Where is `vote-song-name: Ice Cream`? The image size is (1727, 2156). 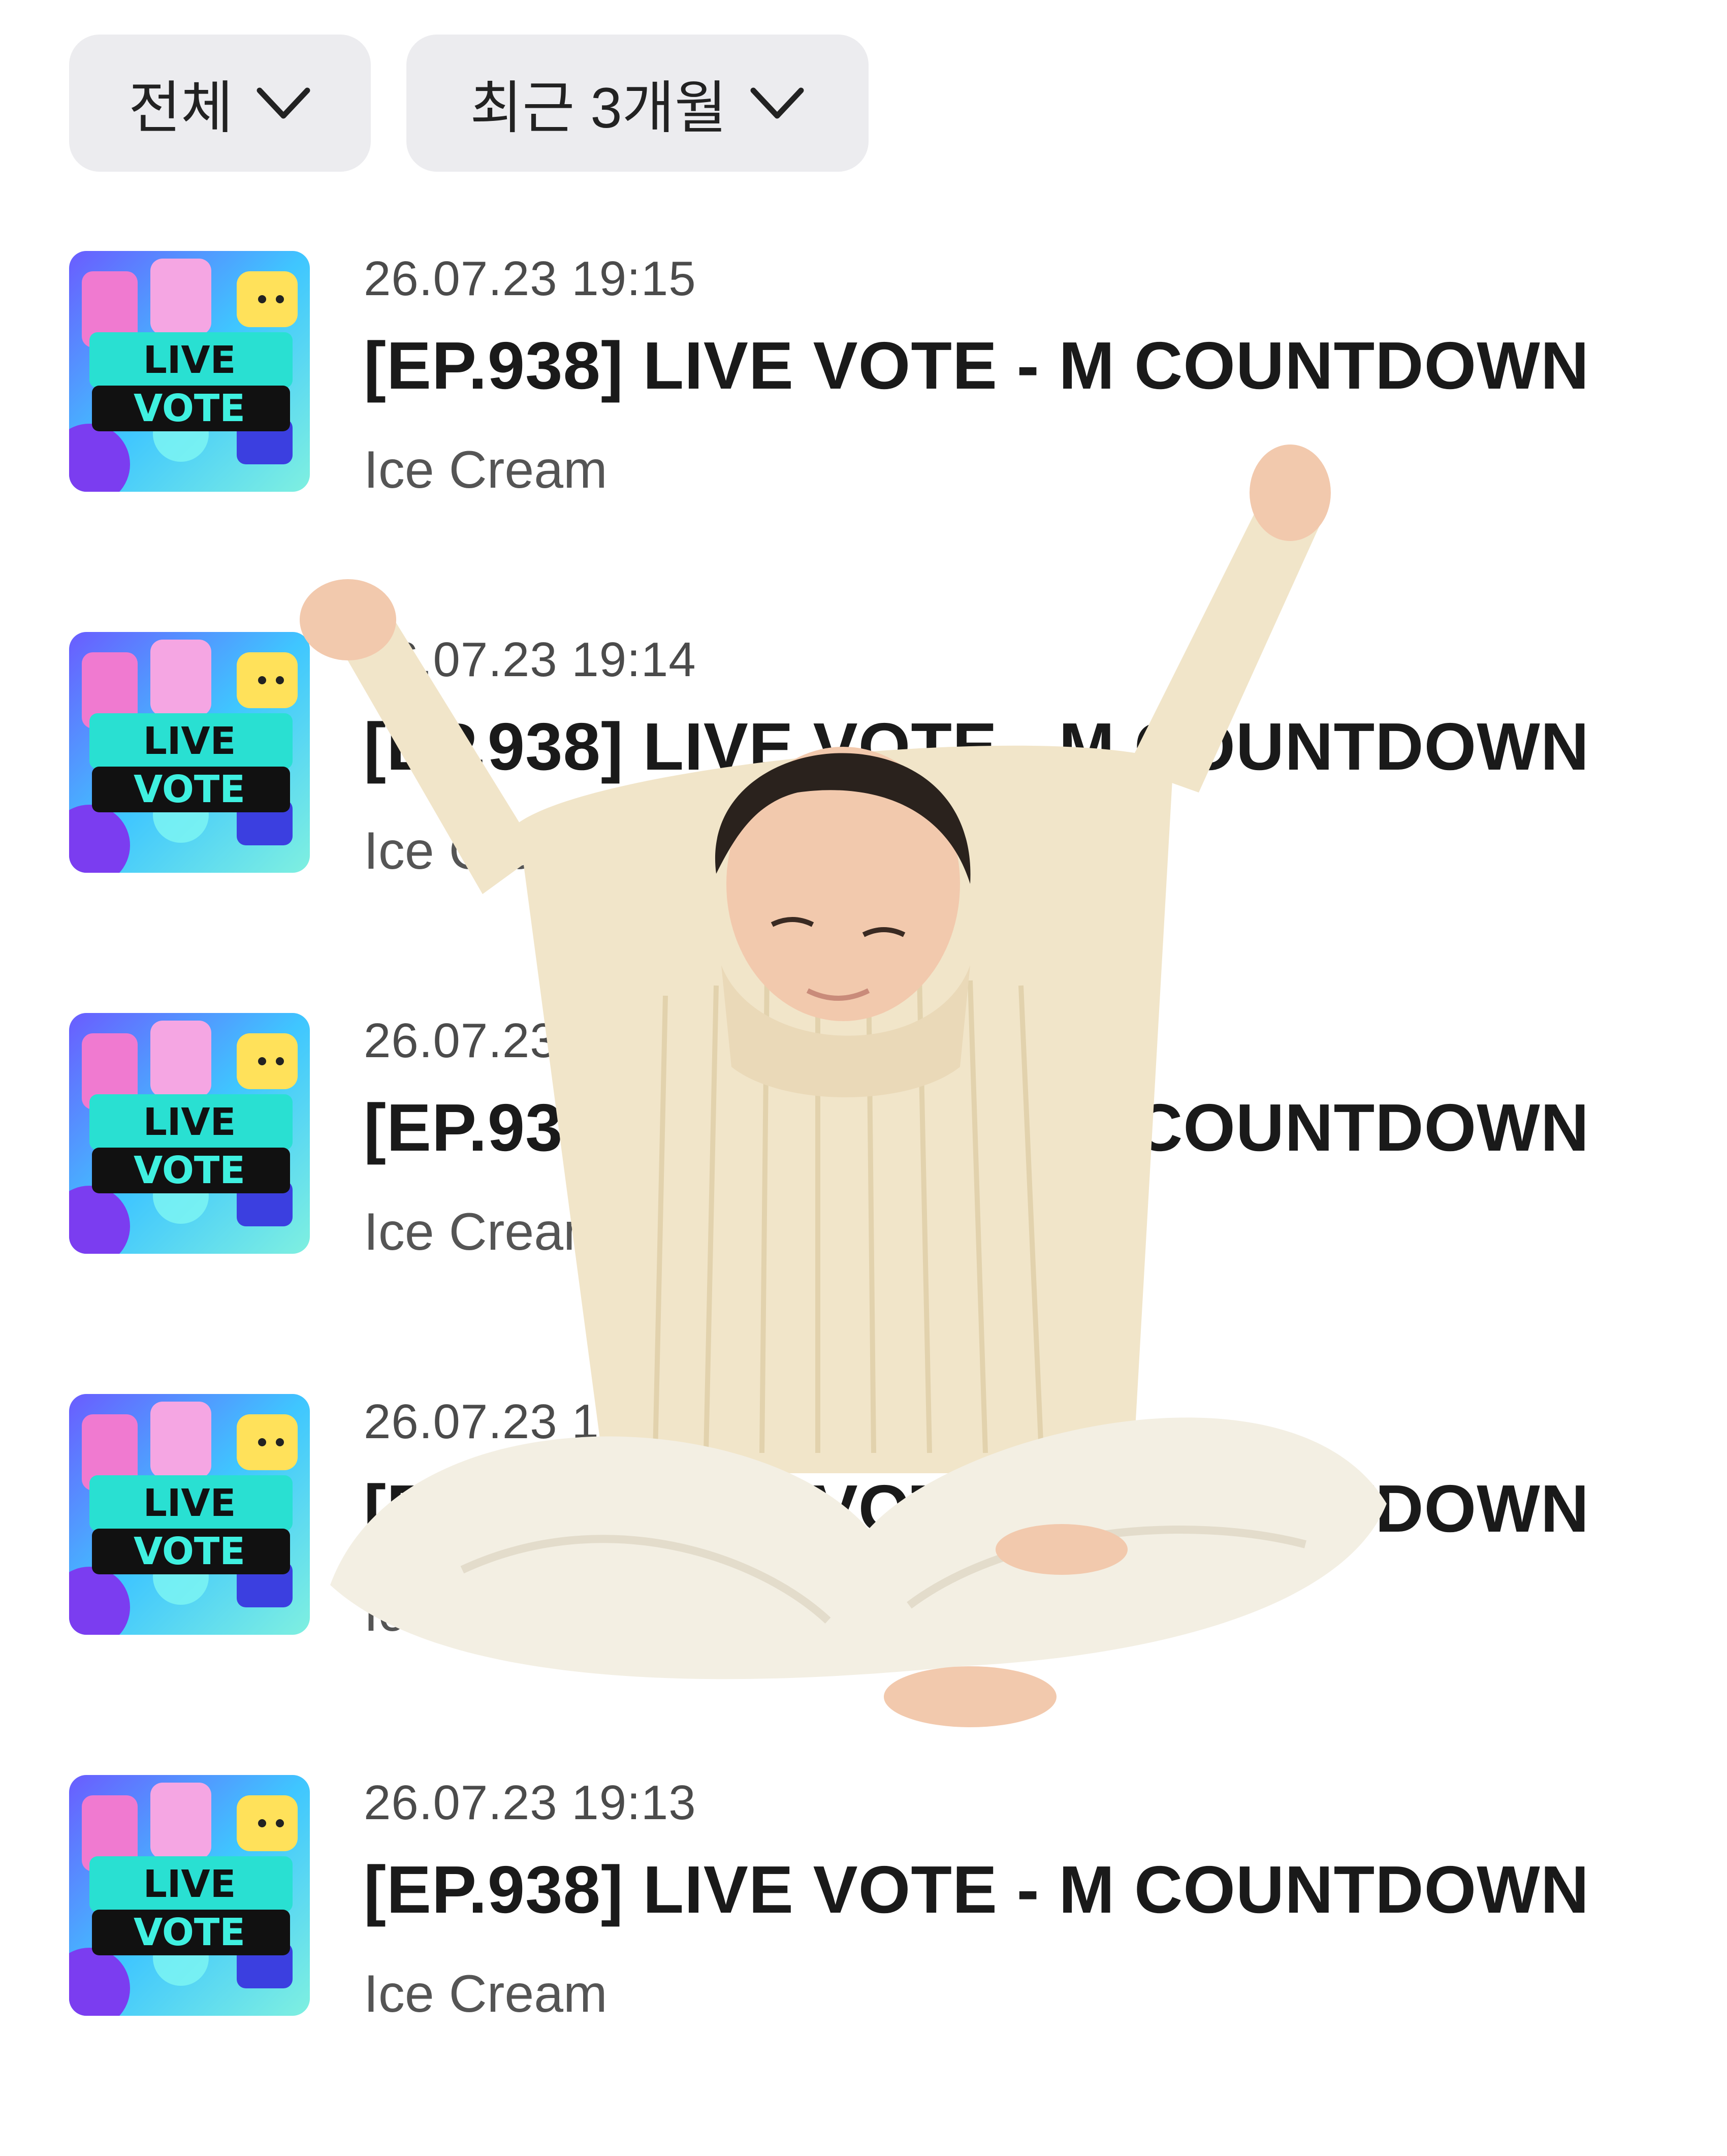 vote-song-name: Ice Cream is located at coordinates (485, 1993).